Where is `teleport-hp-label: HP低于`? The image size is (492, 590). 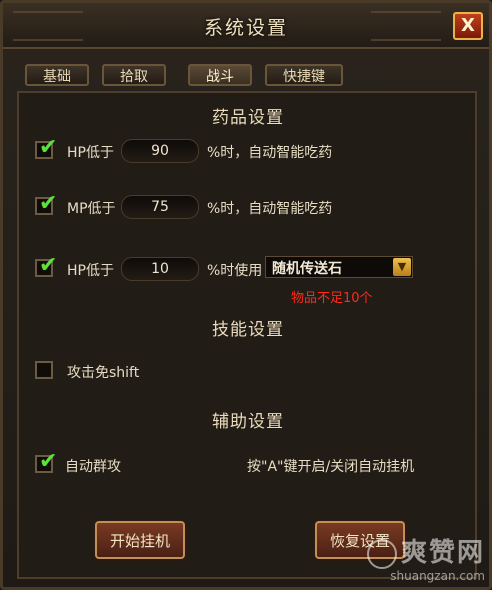
teleport-hp-label: HP低于 is located at coordinates (90, 271).